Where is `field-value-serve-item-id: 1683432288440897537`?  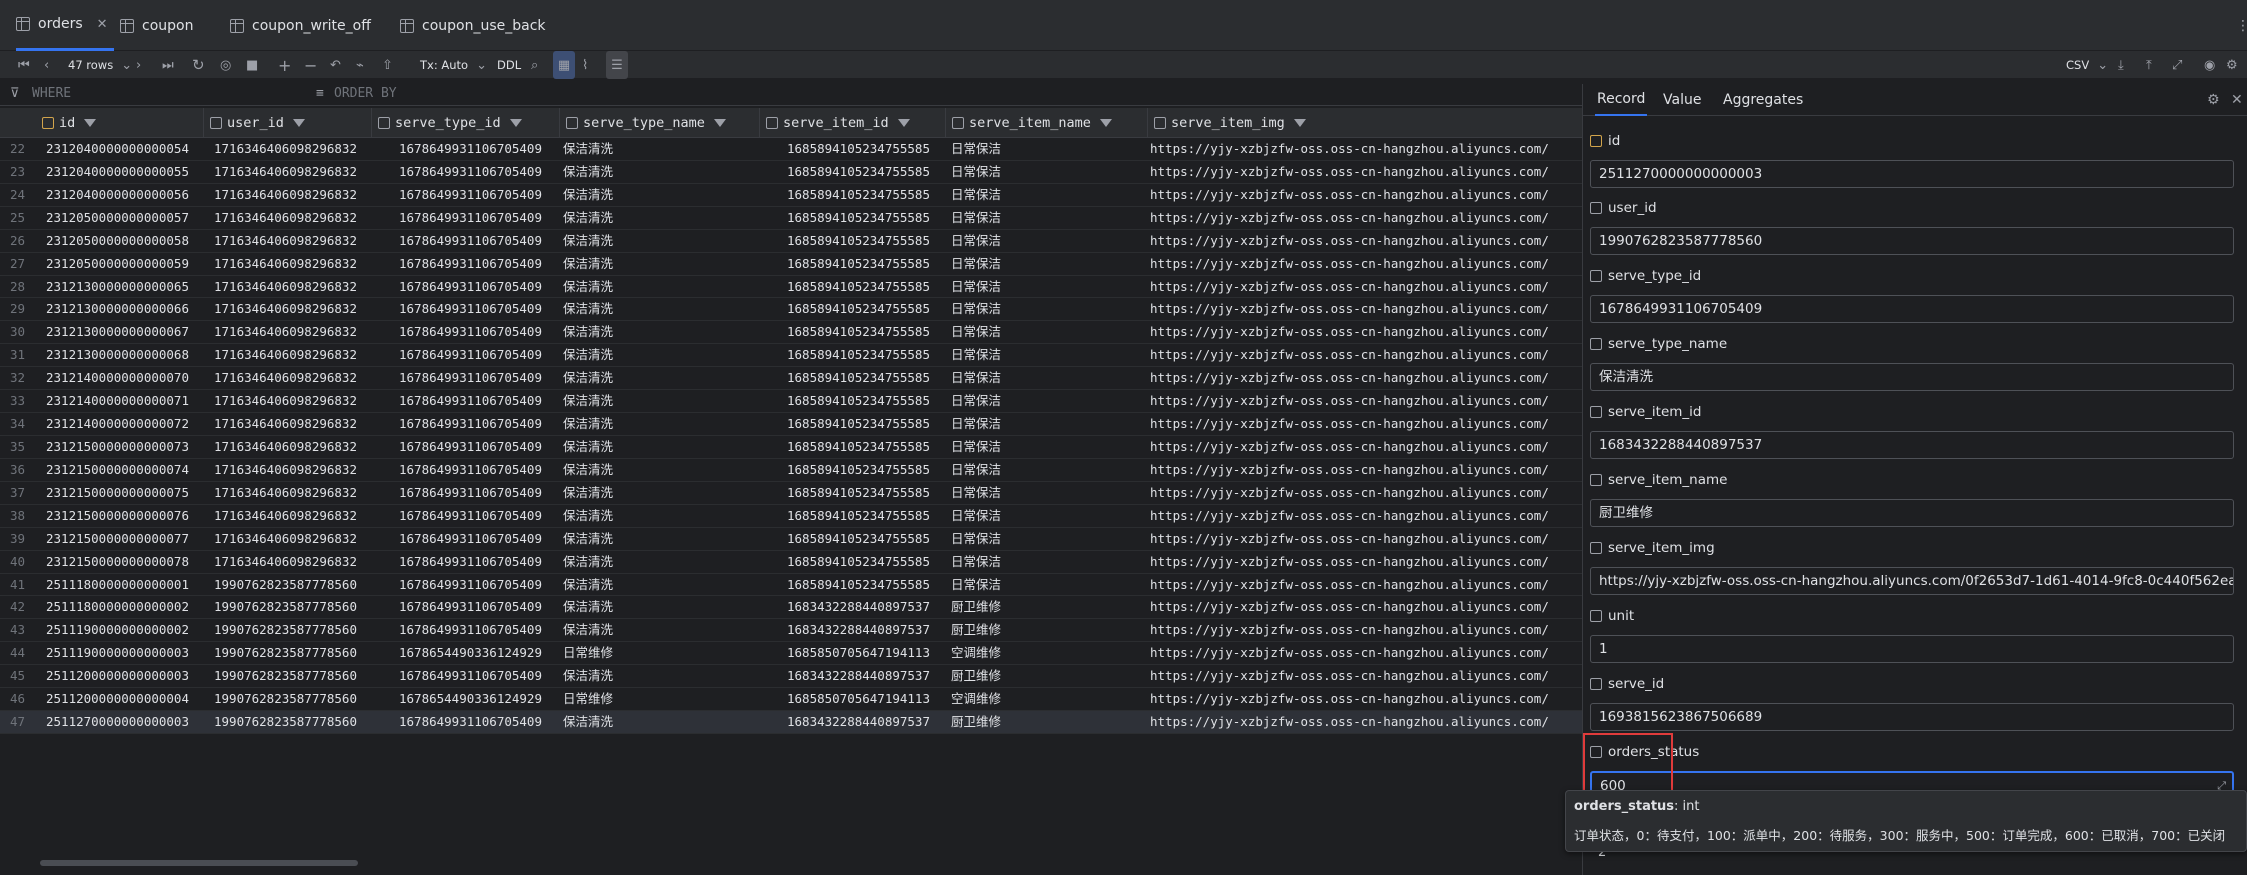 field-value-serve-item-id: 1683432288440897537 is located at coordinates (1912, 445).